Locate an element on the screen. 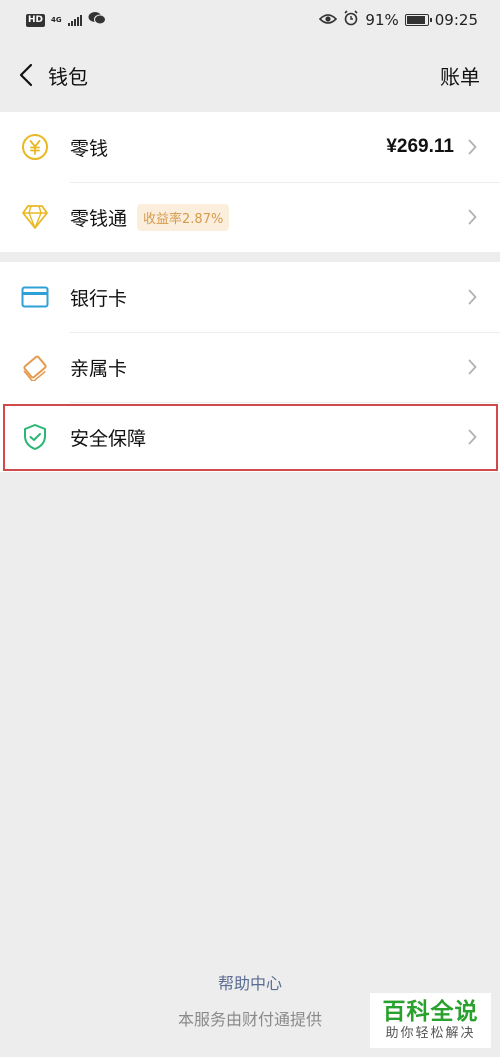 This screenshot has height=1057, width=500. chevron-left-icon is located at coordinates (26, 75).